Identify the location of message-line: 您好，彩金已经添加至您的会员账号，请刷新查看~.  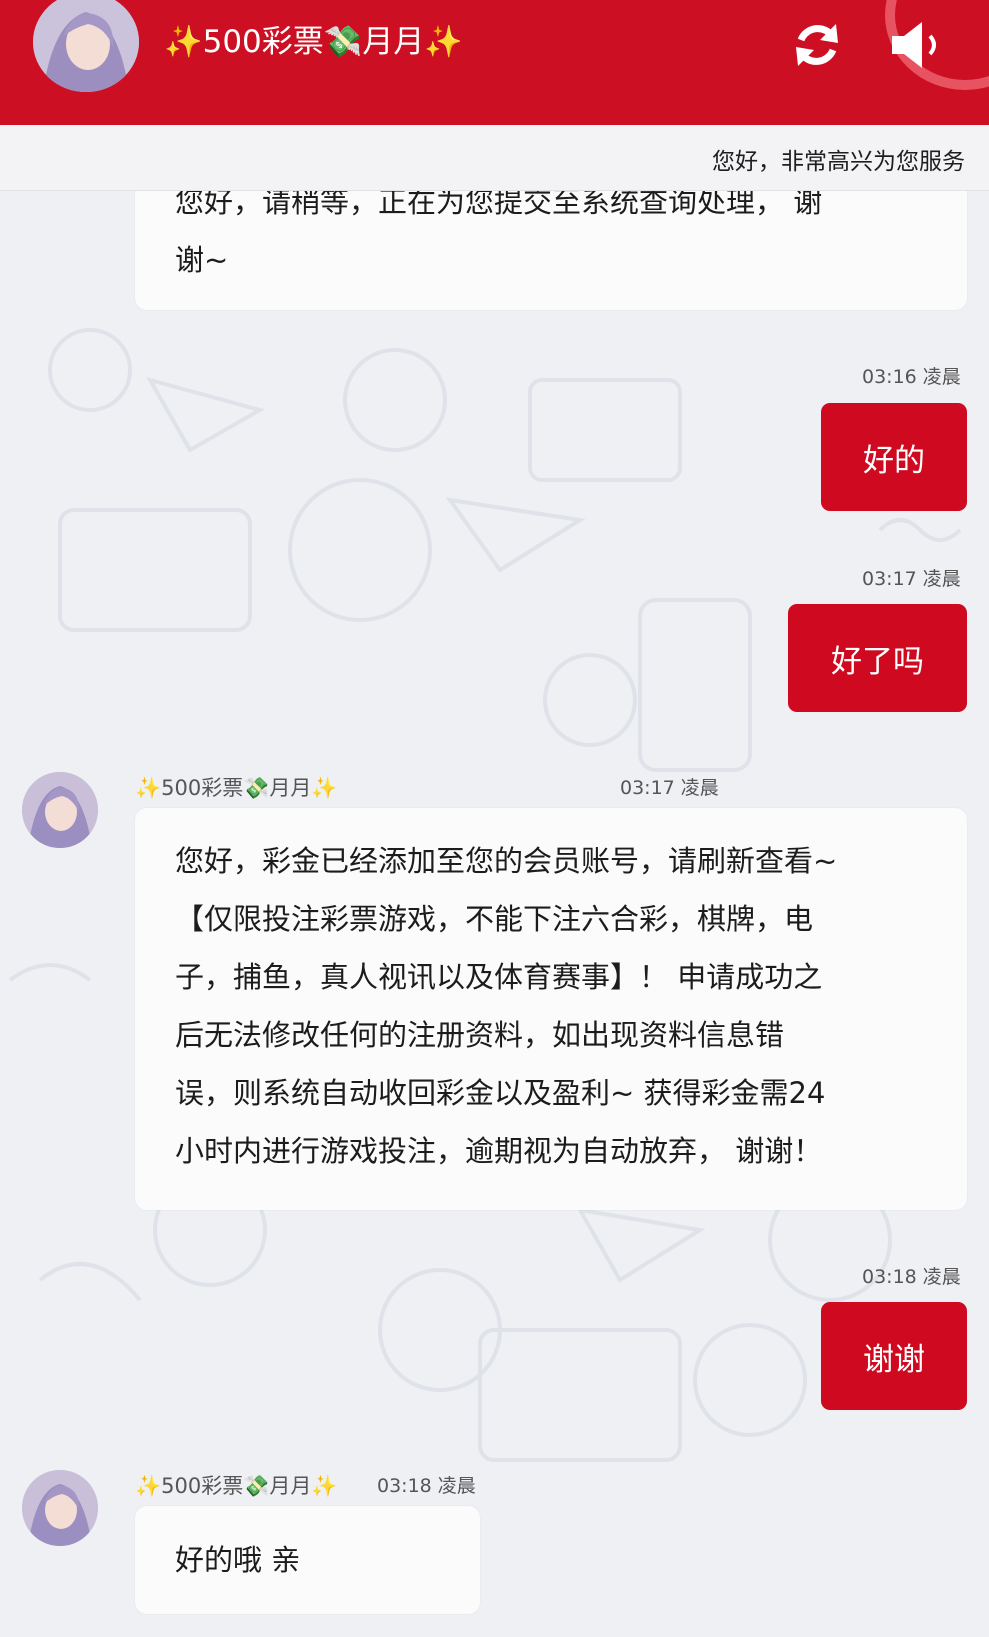
(506, 861).